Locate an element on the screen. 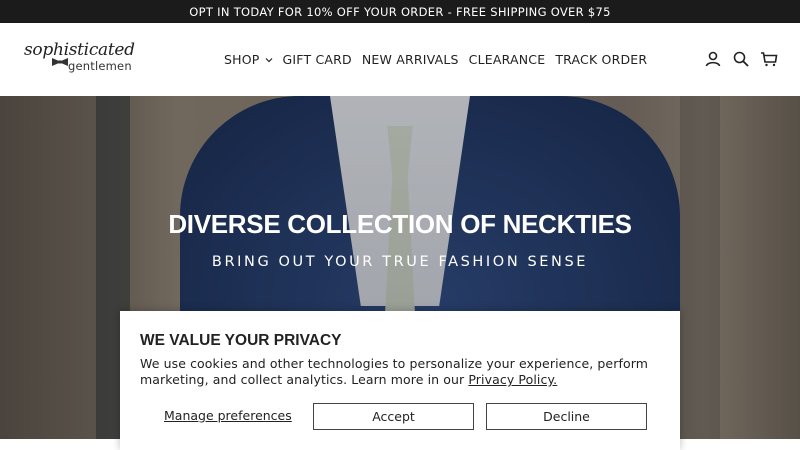 The width and height of the screenshot is (800, 450). cart-icon is located at coordinates (769, 59).